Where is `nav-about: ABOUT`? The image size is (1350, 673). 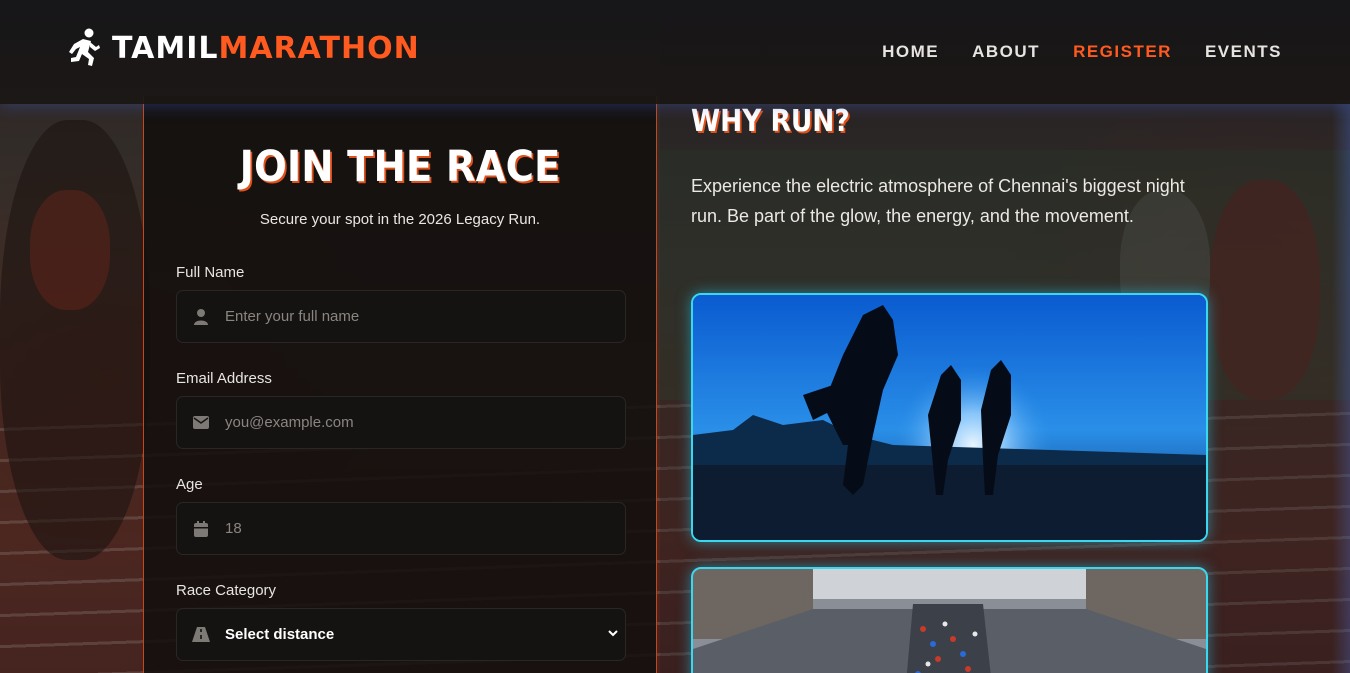
nav-about: ABOUT is located at coordinates (1006, 52).